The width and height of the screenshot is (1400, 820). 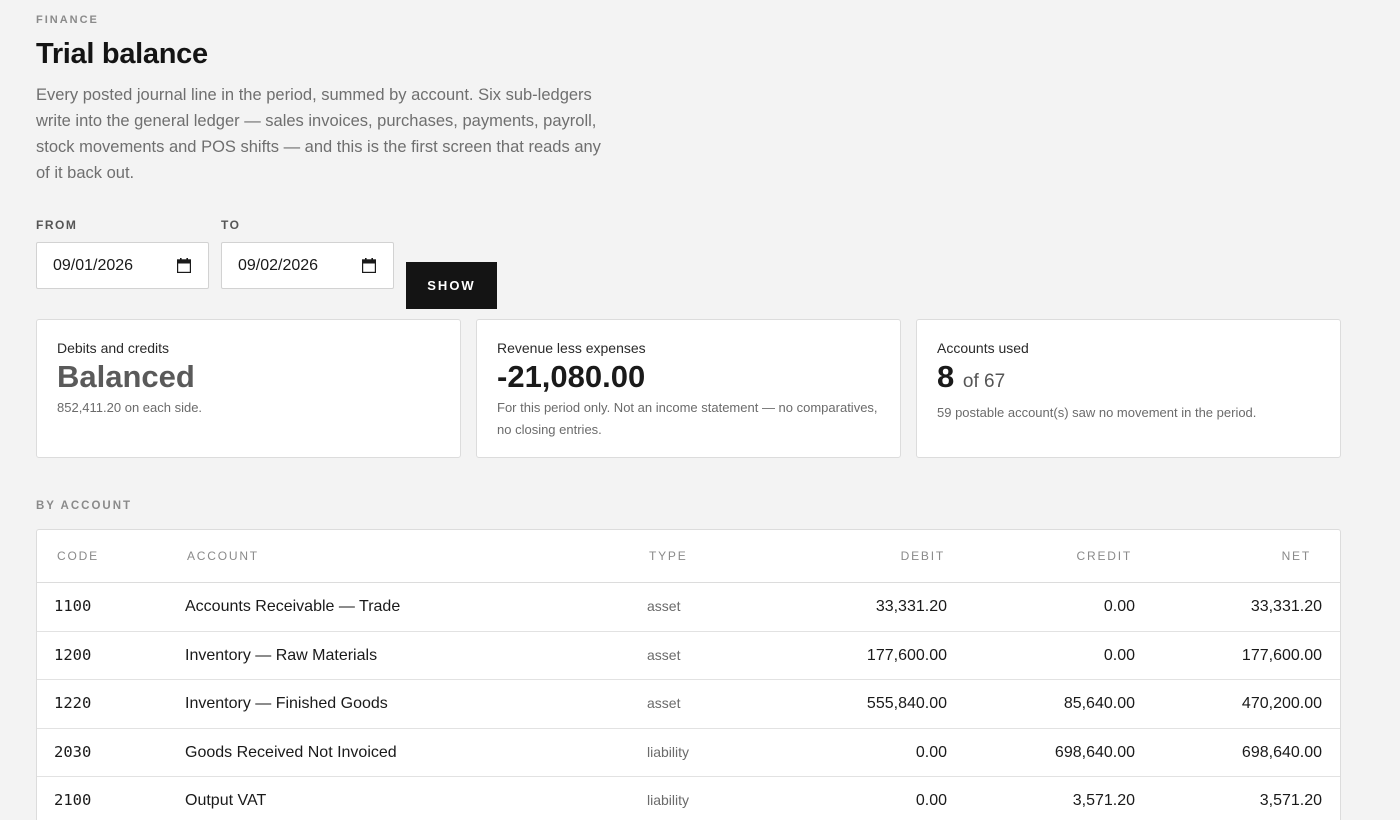 What do you see at coordinates (1281, 703) in the screenshot?
I see `cell-net: 470,200.00` at bounding box center [1281, 703].